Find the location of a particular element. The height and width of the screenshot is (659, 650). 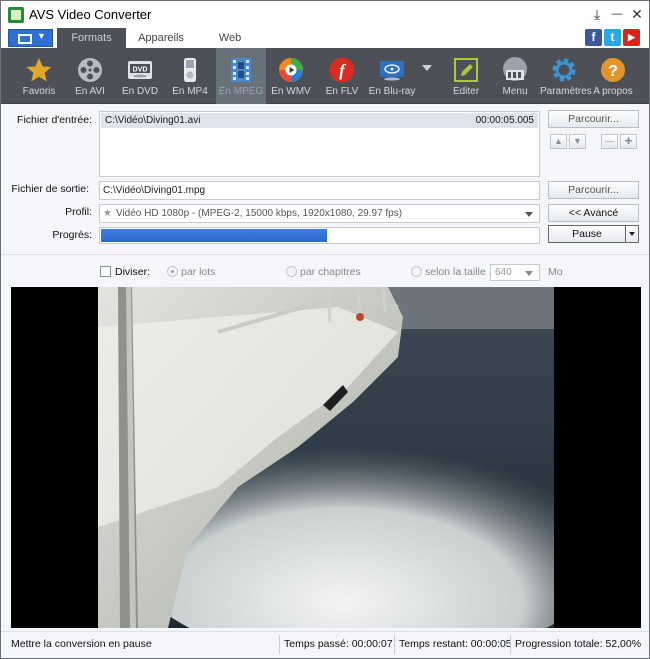

toolbar-label: En DVD is located at coordinates (140, 91).